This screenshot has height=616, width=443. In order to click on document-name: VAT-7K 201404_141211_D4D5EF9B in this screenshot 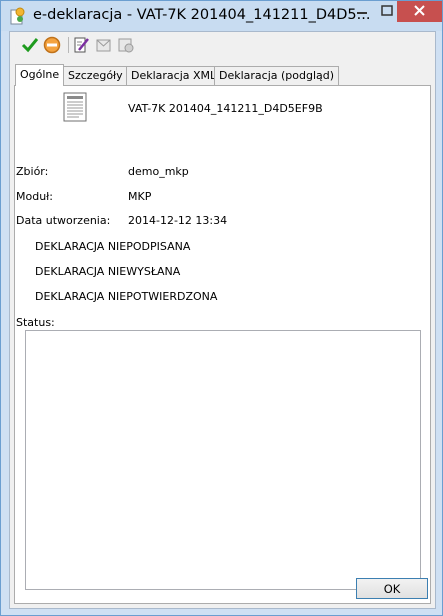, I will do `click(225, 108)`.